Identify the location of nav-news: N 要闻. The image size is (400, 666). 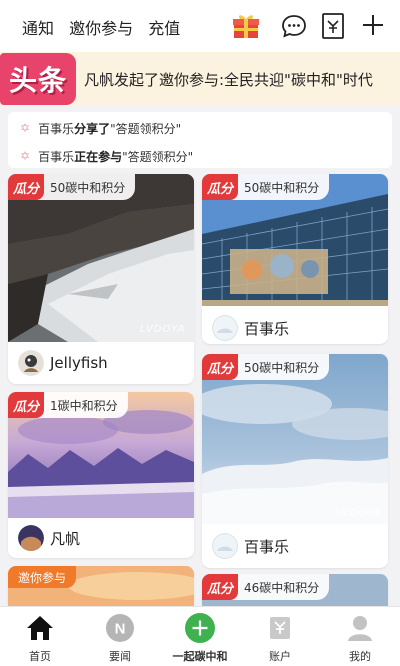
(120, 636).